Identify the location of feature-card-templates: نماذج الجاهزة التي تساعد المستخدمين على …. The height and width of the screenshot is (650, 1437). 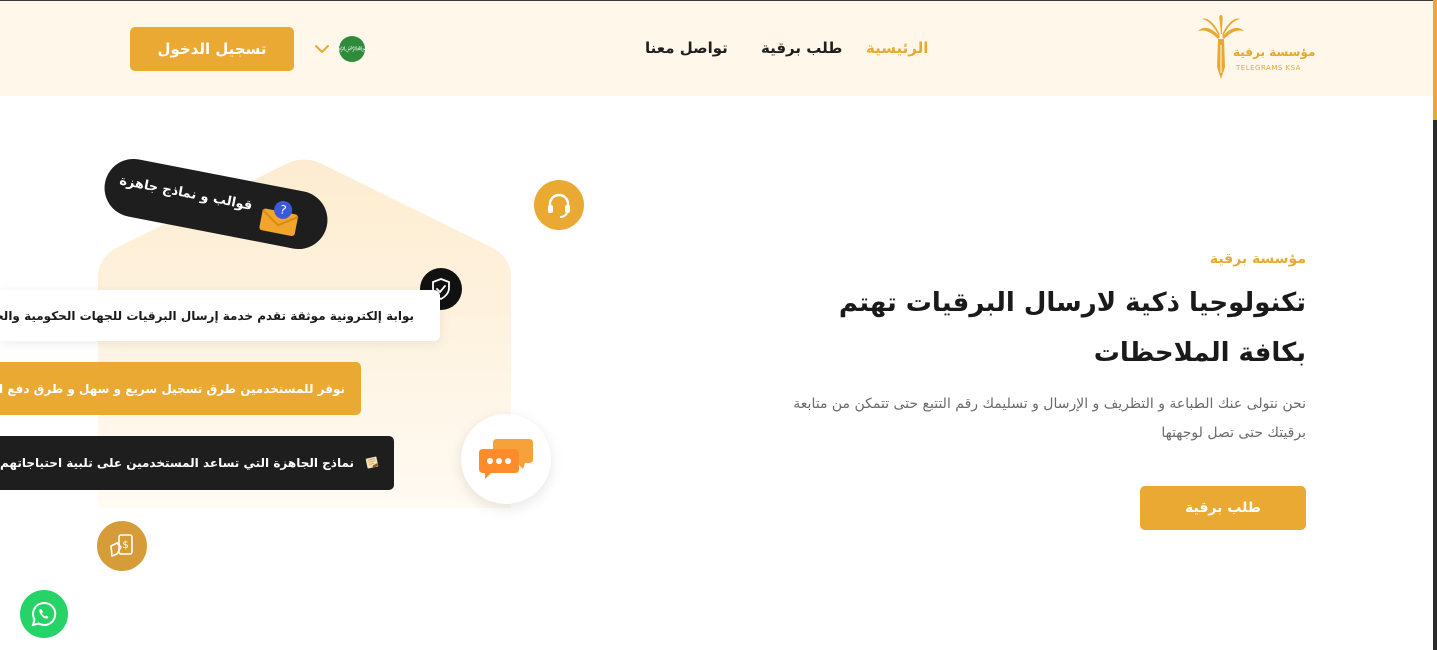
(197, 463).